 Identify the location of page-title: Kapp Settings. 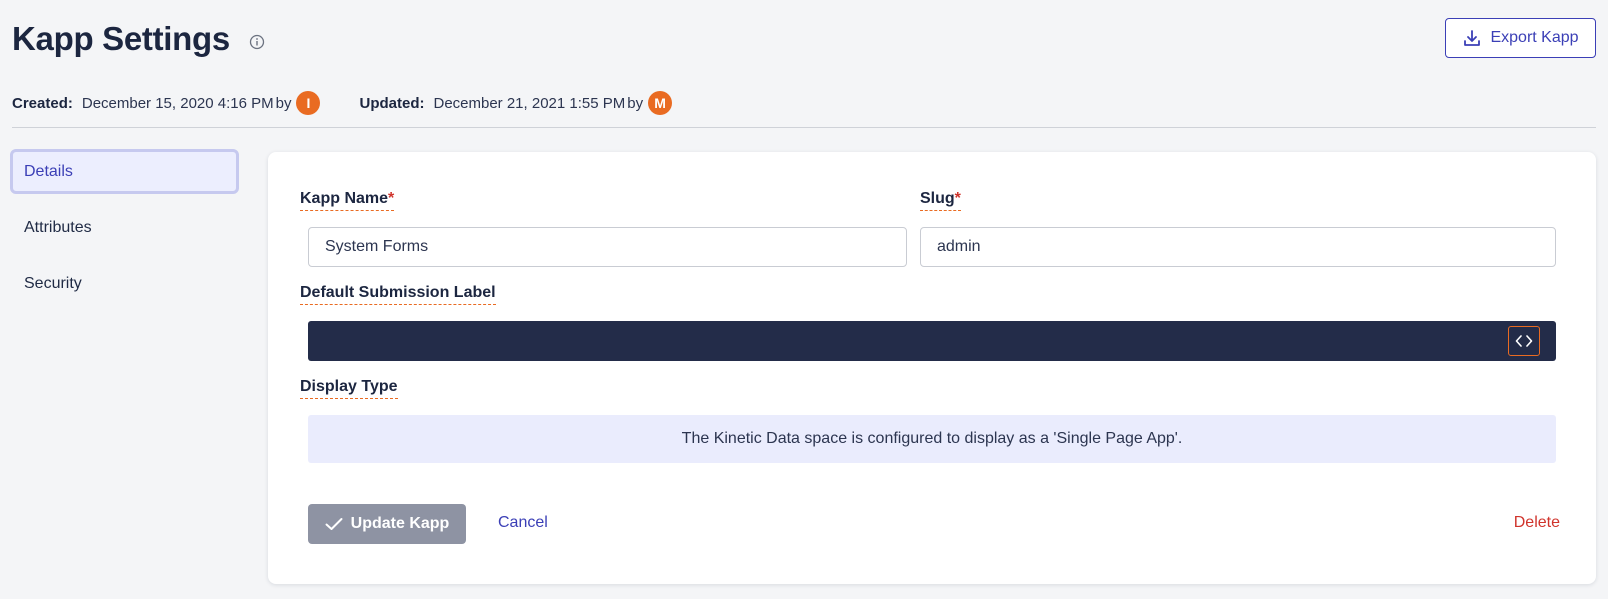
(121, 38).